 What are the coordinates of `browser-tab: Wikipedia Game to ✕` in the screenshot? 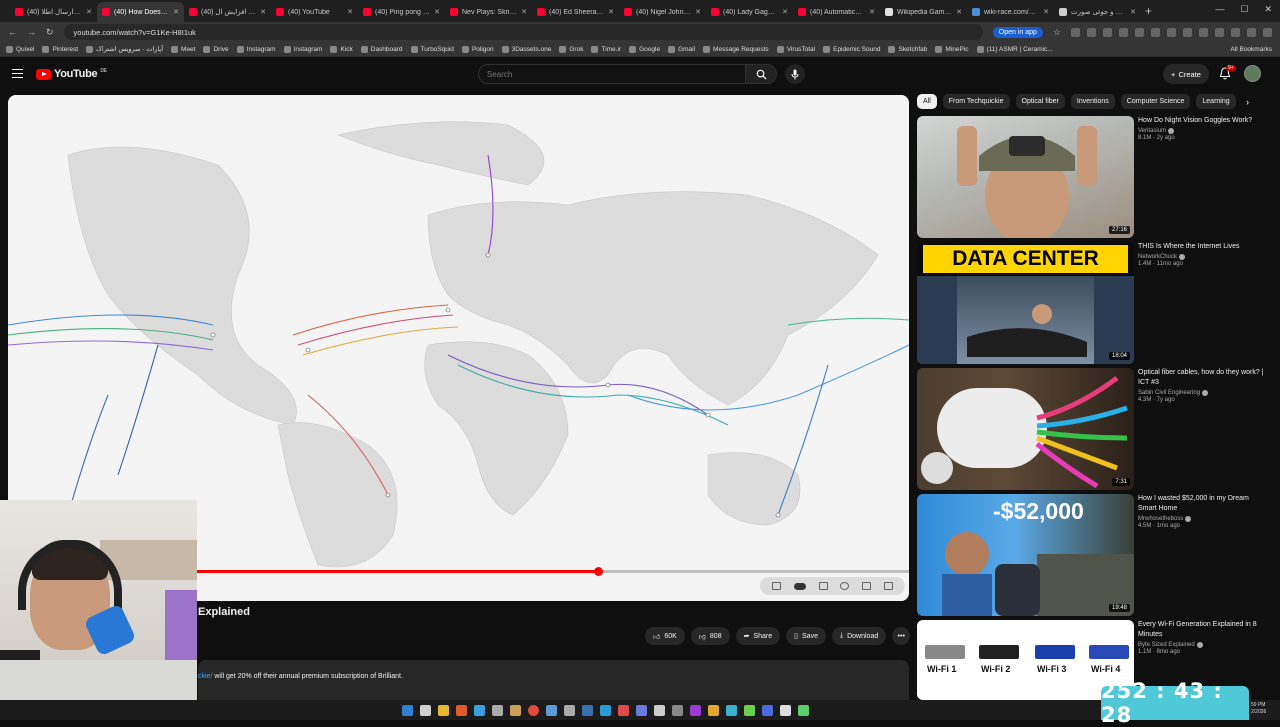 It's located at (923, 12).